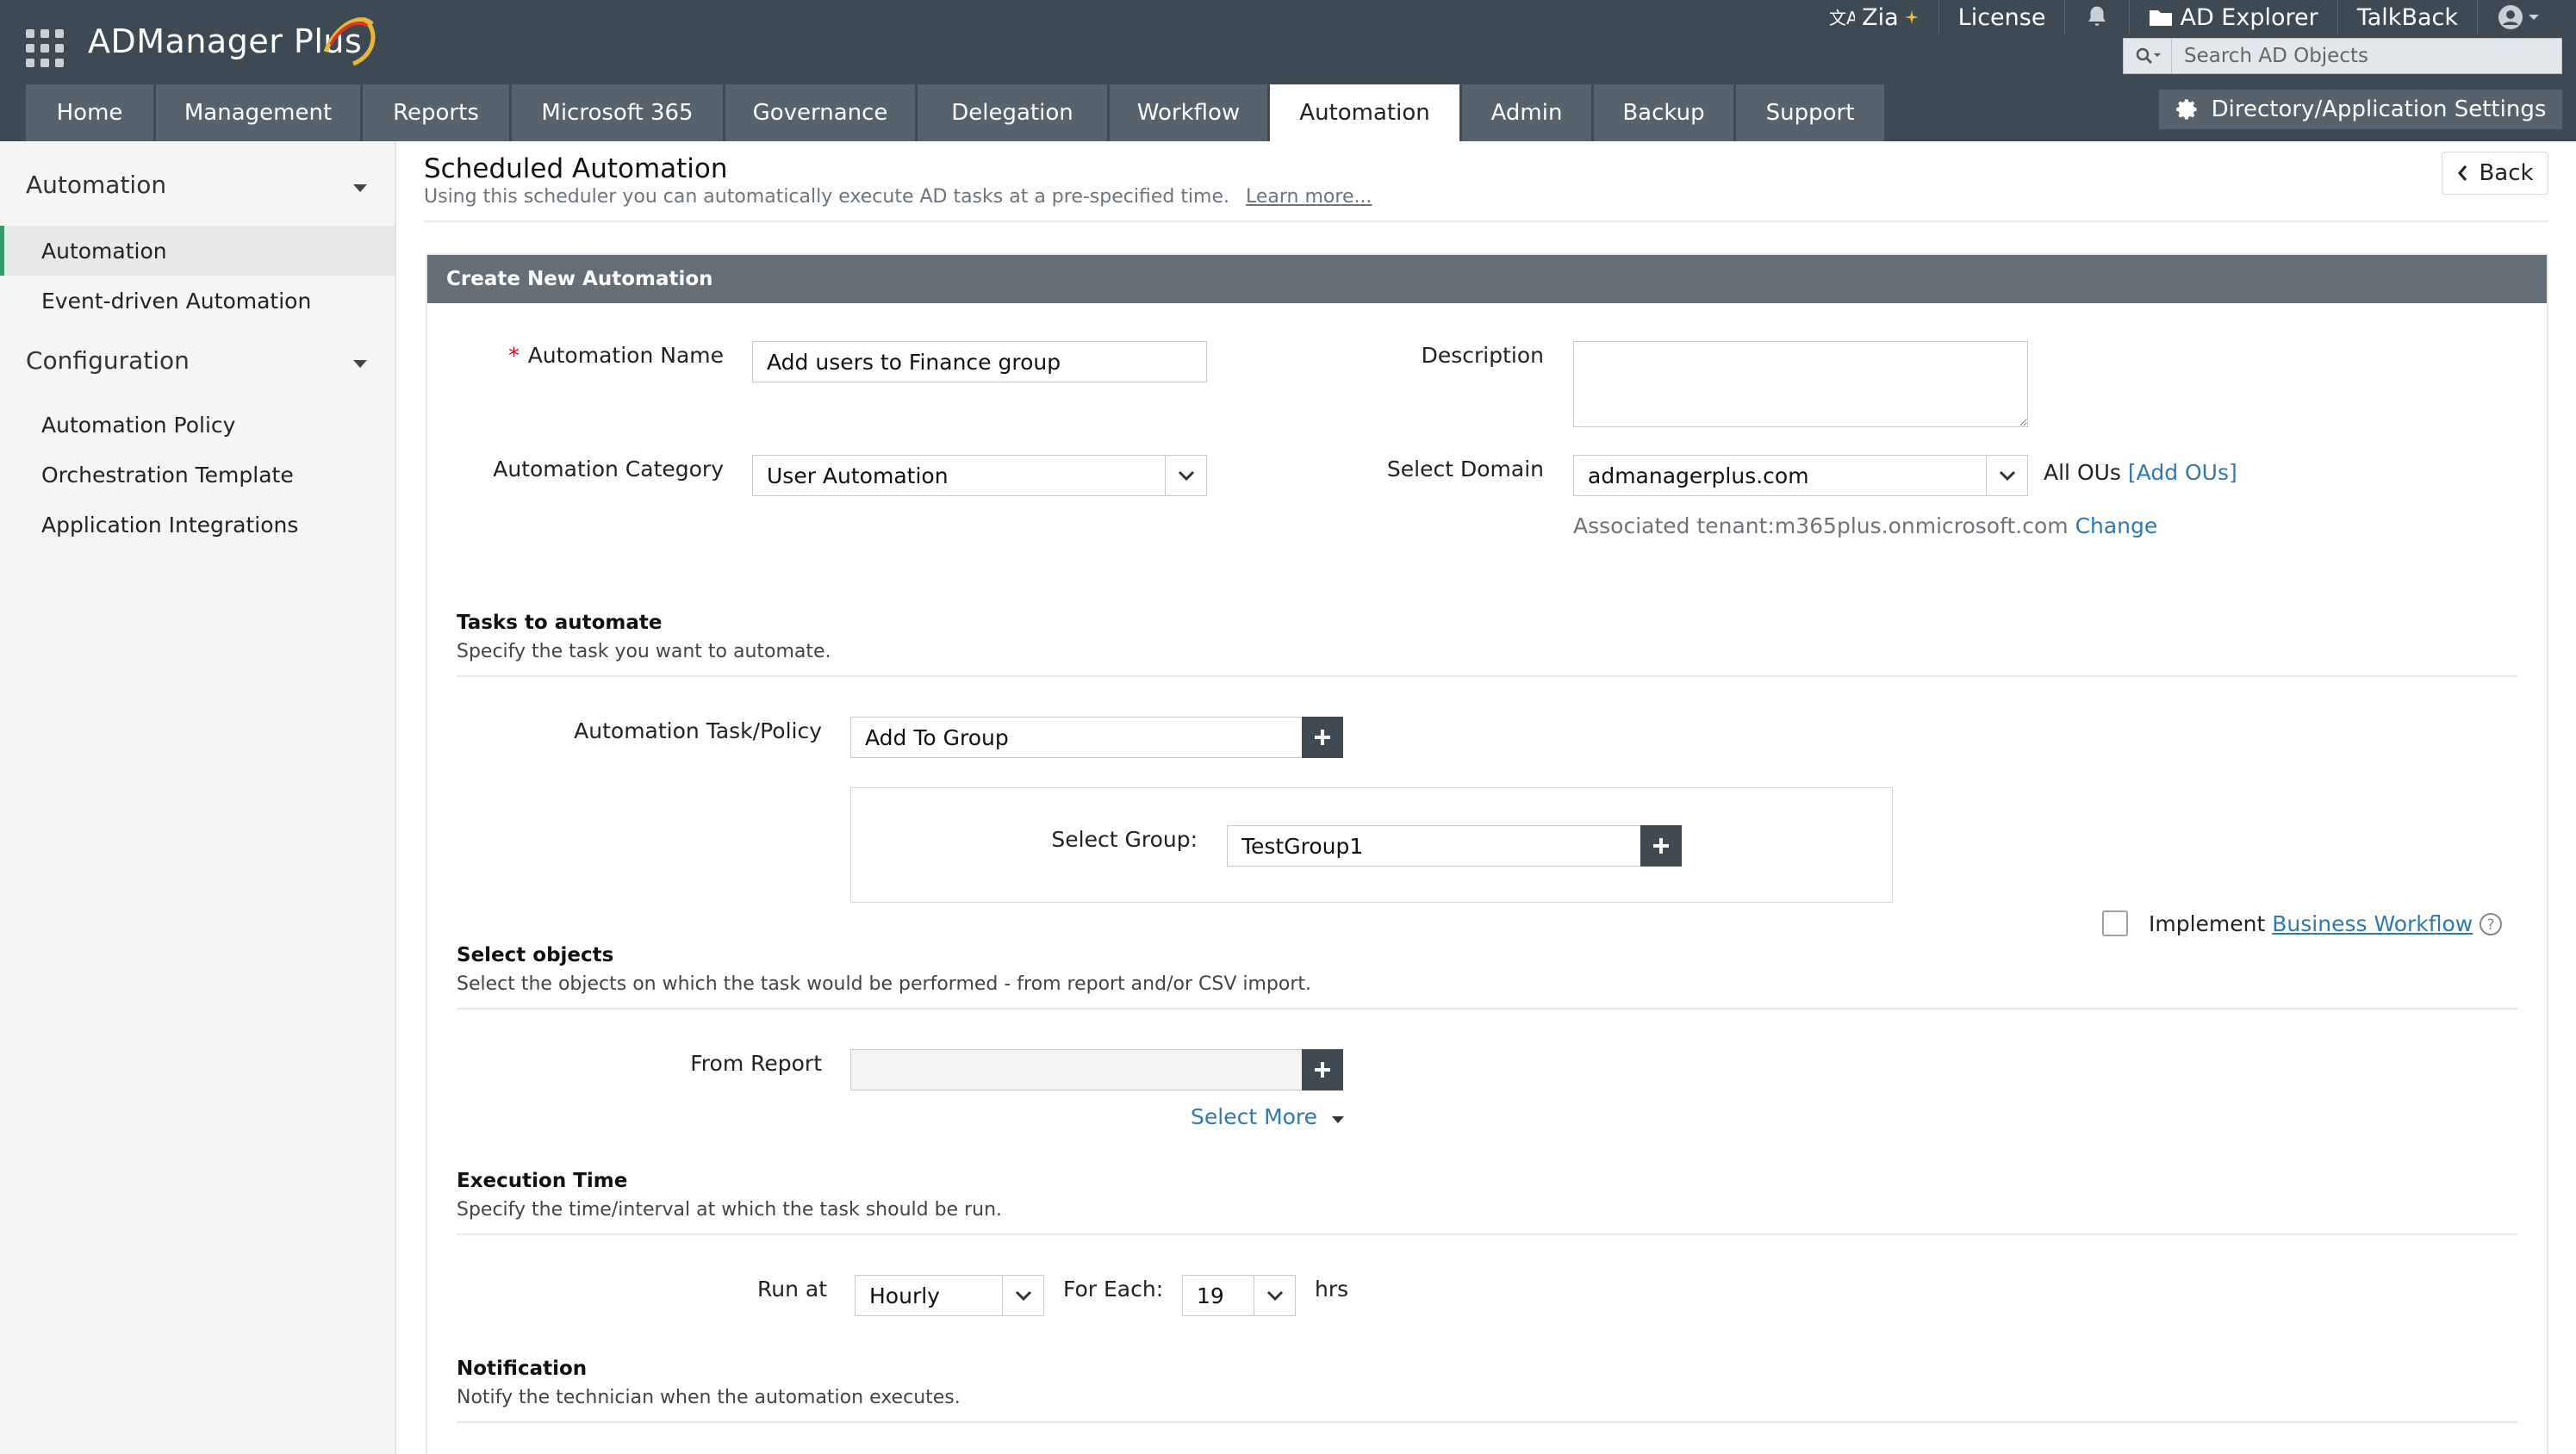 This screenshot has height=1454, width=2576. Describe the element at coordinates (2082, 472) in the screenshot. I see `all-ous-label: All OUs` at that location.